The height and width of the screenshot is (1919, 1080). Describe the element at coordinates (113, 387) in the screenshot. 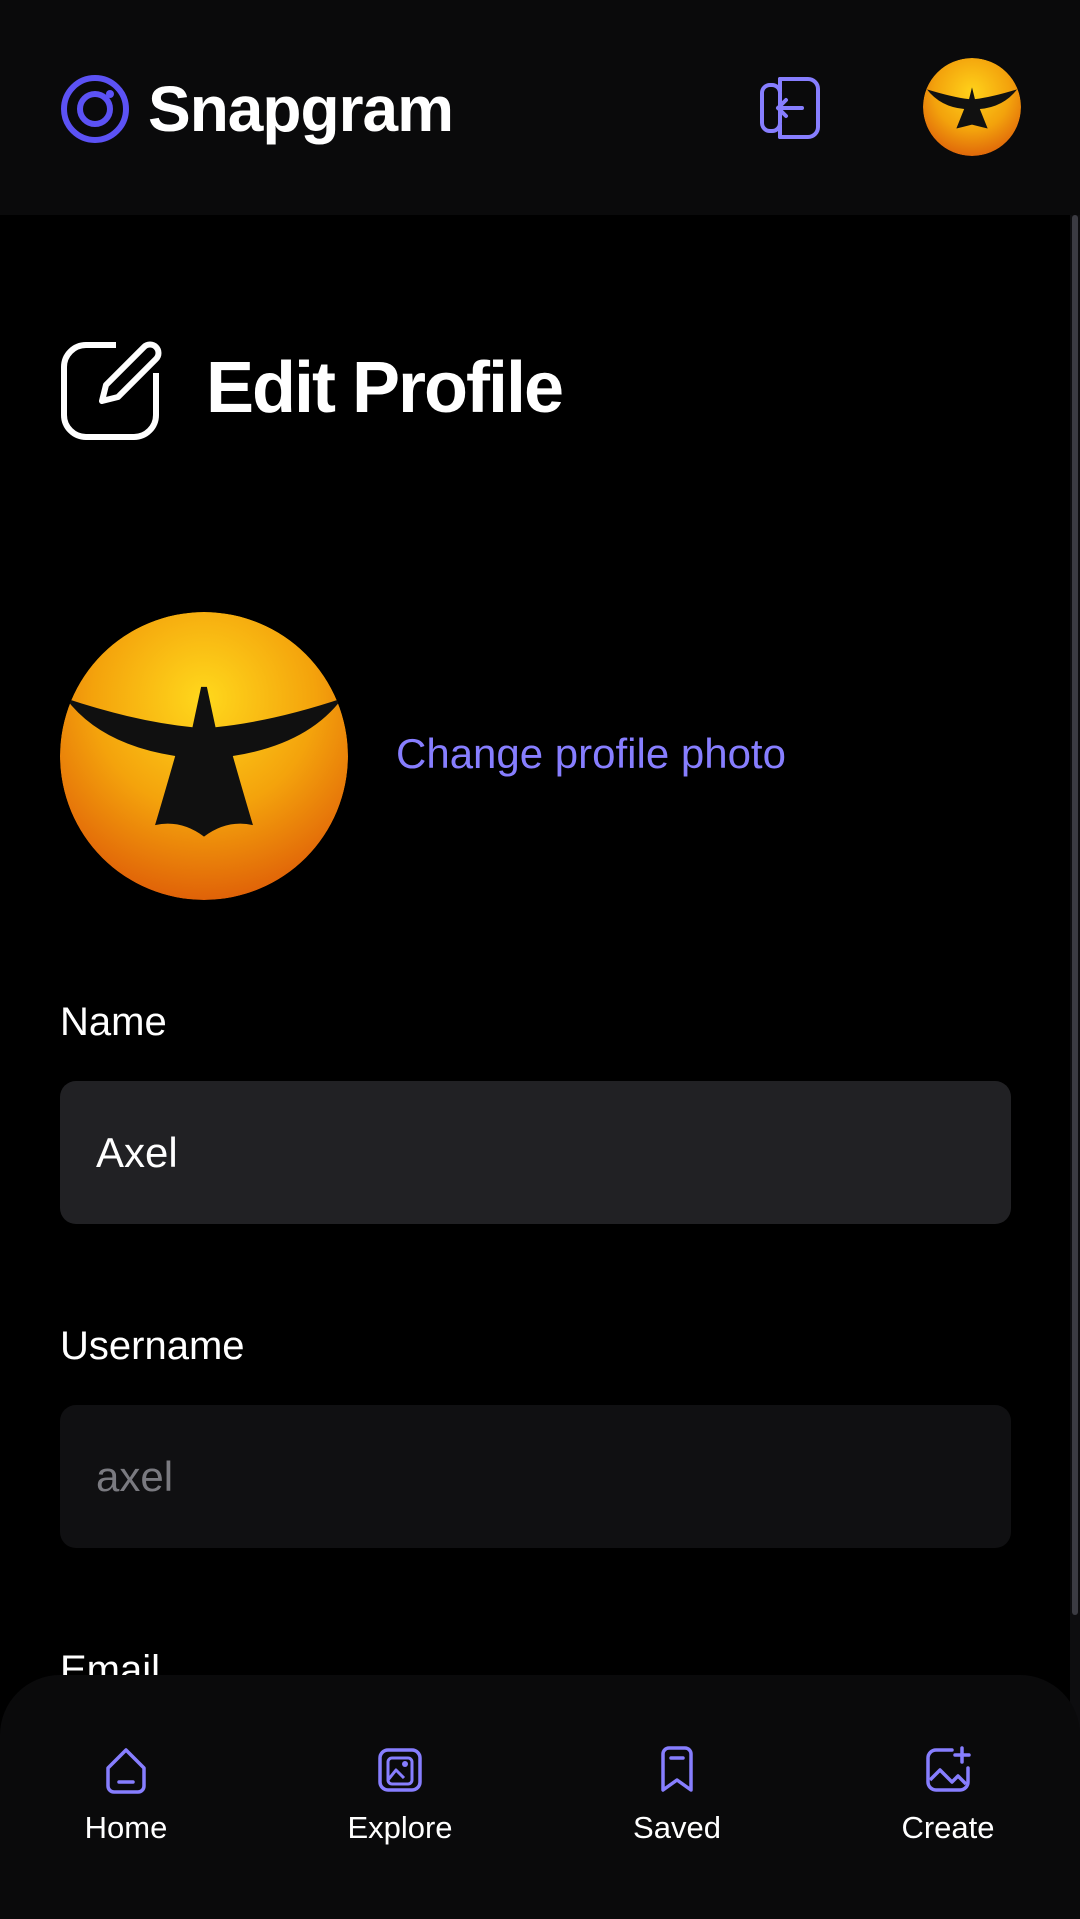

I see `edit-square-icon` at that location.